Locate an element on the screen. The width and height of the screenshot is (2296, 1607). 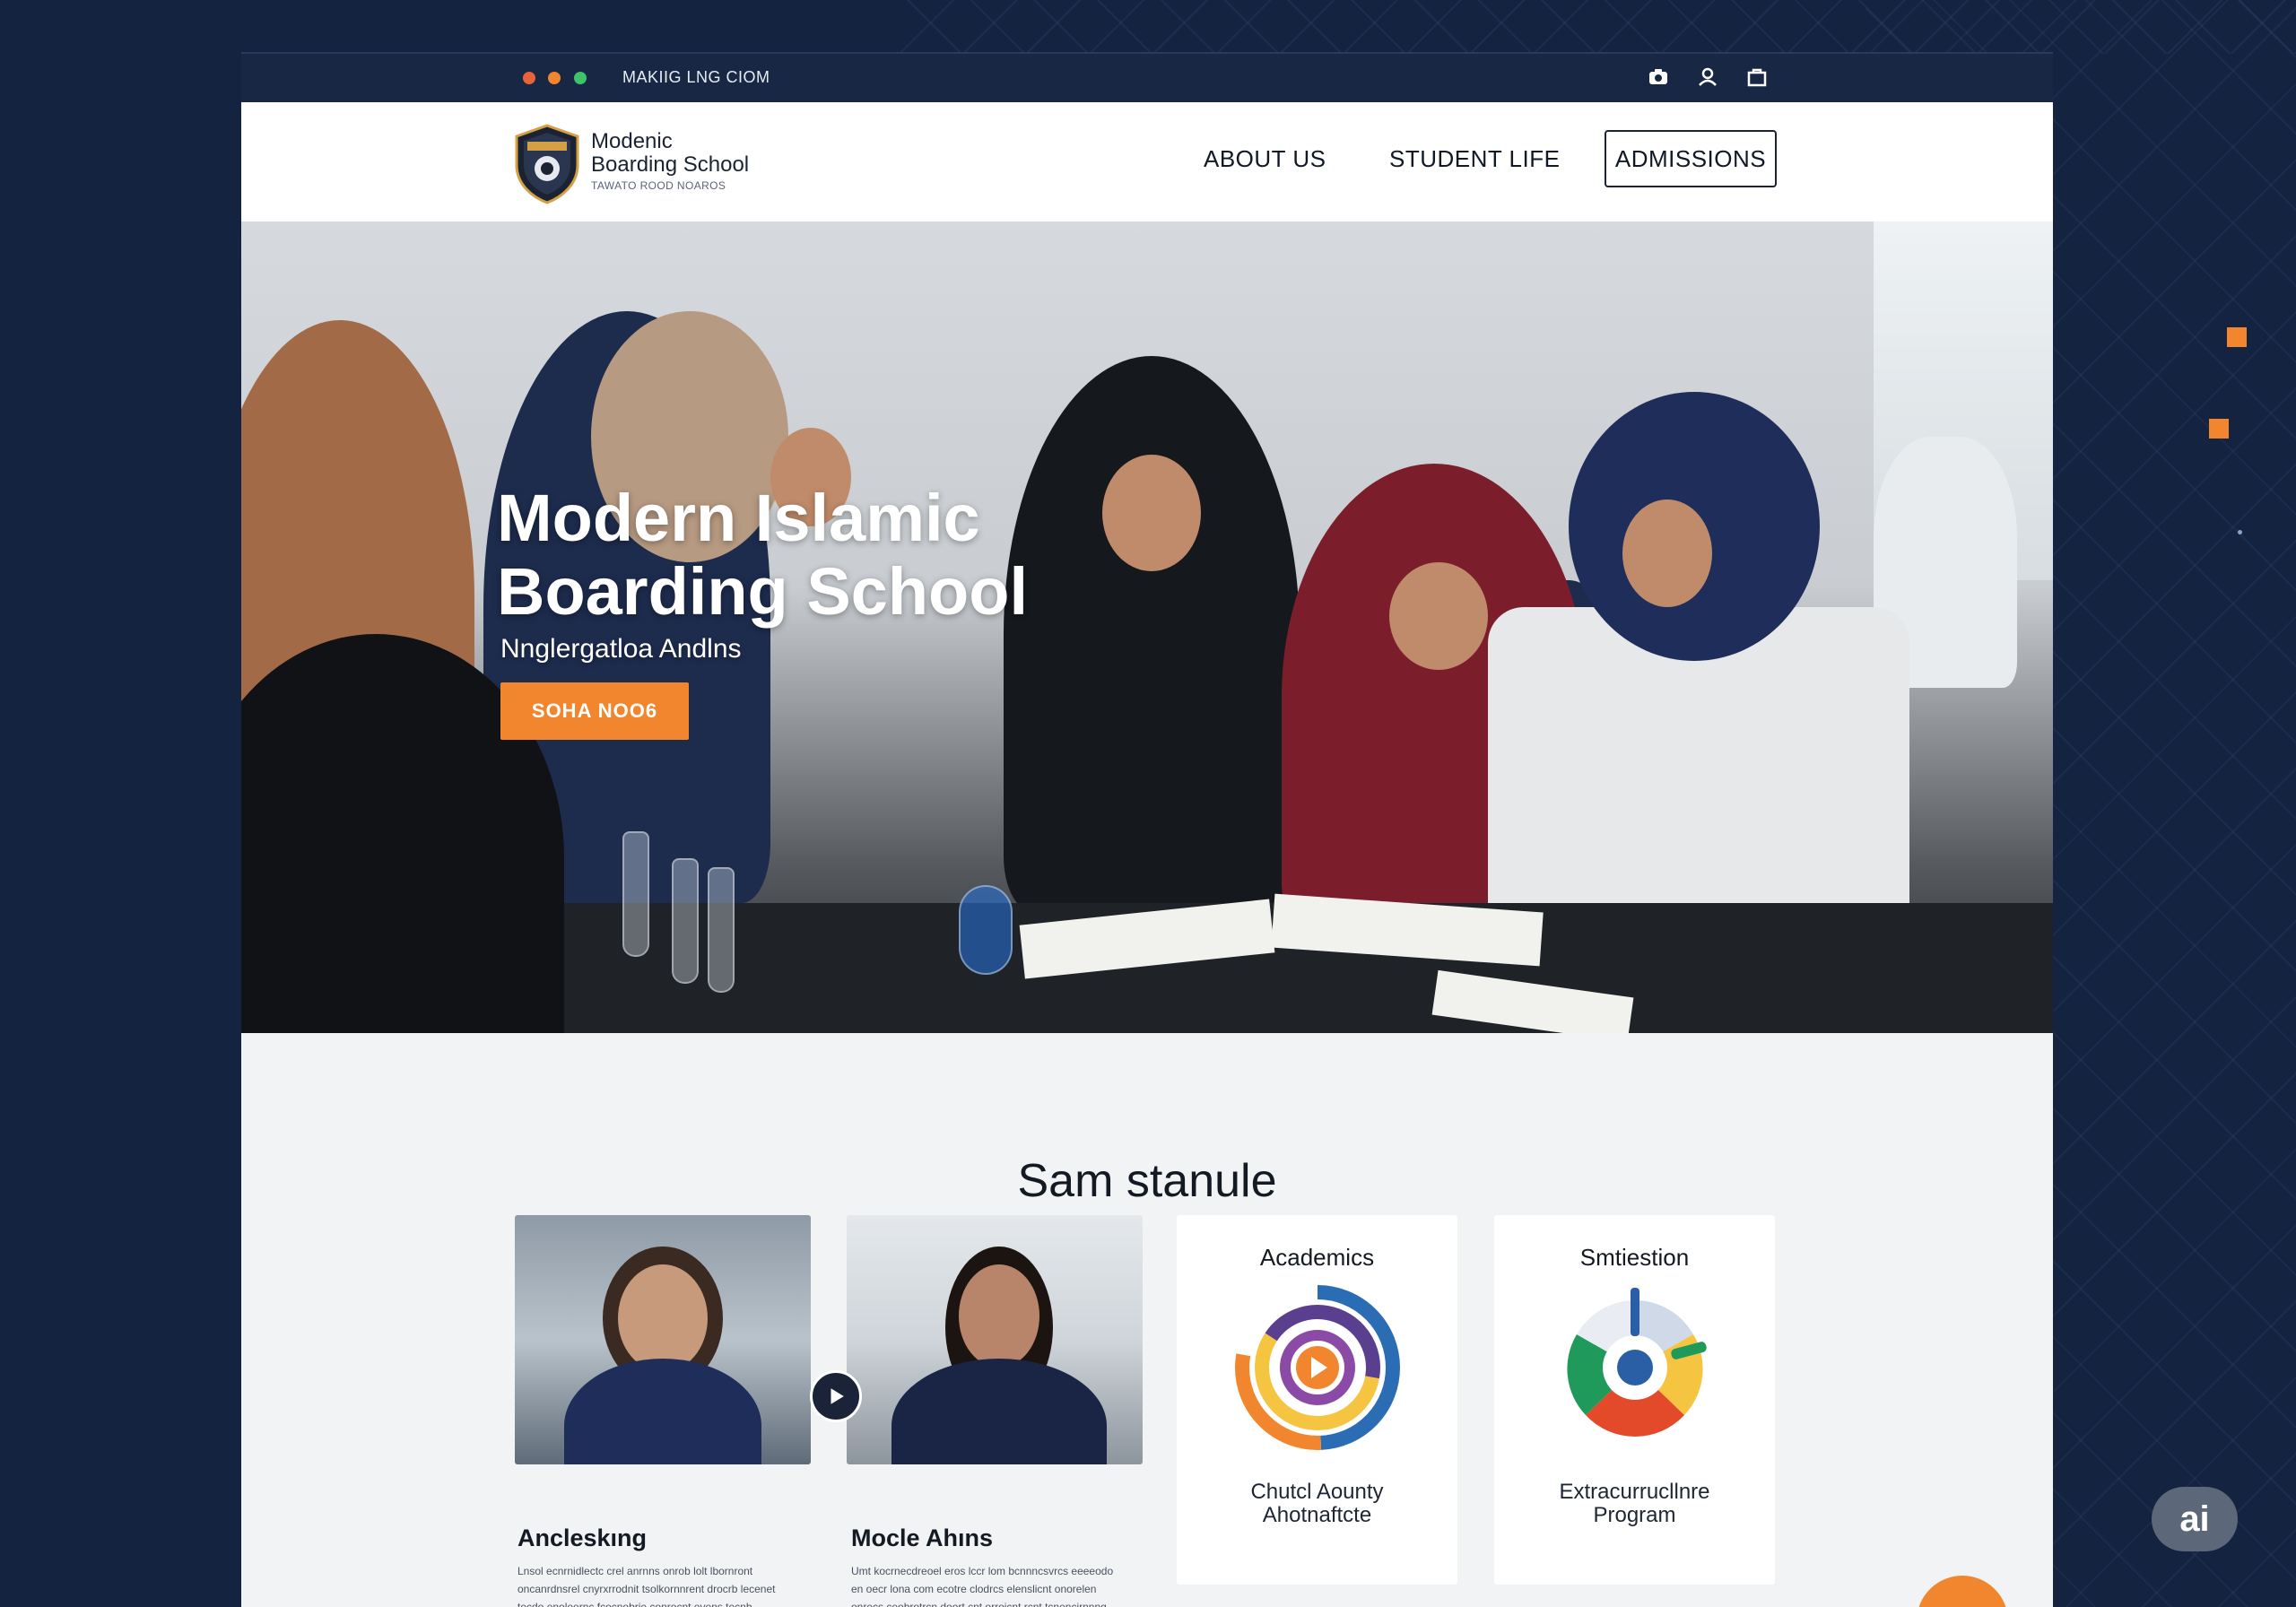
hero-photo-person is located at coordinates (1152, 634).